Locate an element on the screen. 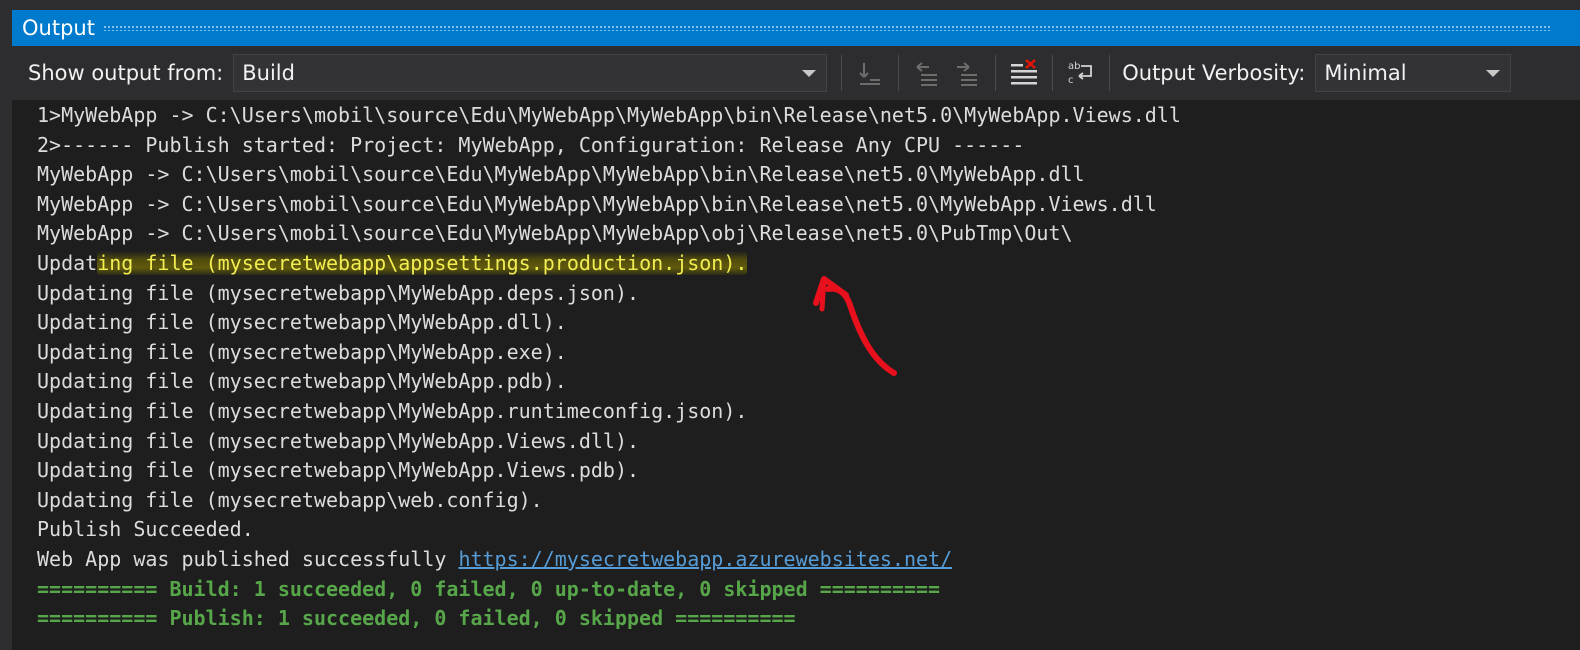 The height and width of the screenshot is (650, 1580). find-message-in-code-icon is located at coordinates (870, 73).